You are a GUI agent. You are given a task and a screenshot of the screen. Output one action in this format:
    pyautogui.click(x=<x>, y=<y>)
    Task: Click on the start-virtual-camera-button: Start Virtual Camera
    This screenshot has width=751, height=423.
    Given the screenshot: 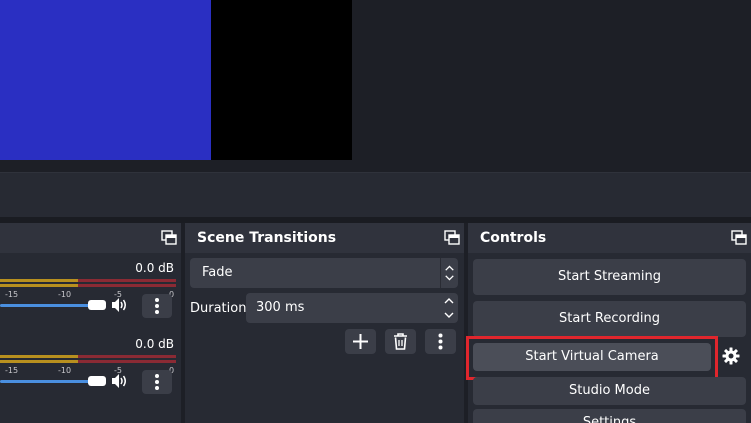 What is the action you would take?
    pyautogui.click(x=592, y=357)
    